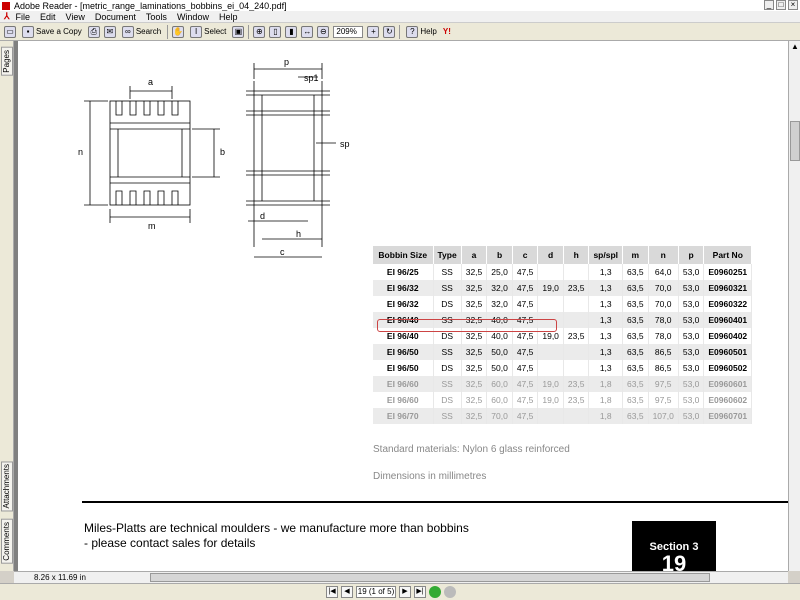  What do you see at coordinates (435, 592) in the screenshot?
I see `go-back-icon` at bounding box center [435, 592].